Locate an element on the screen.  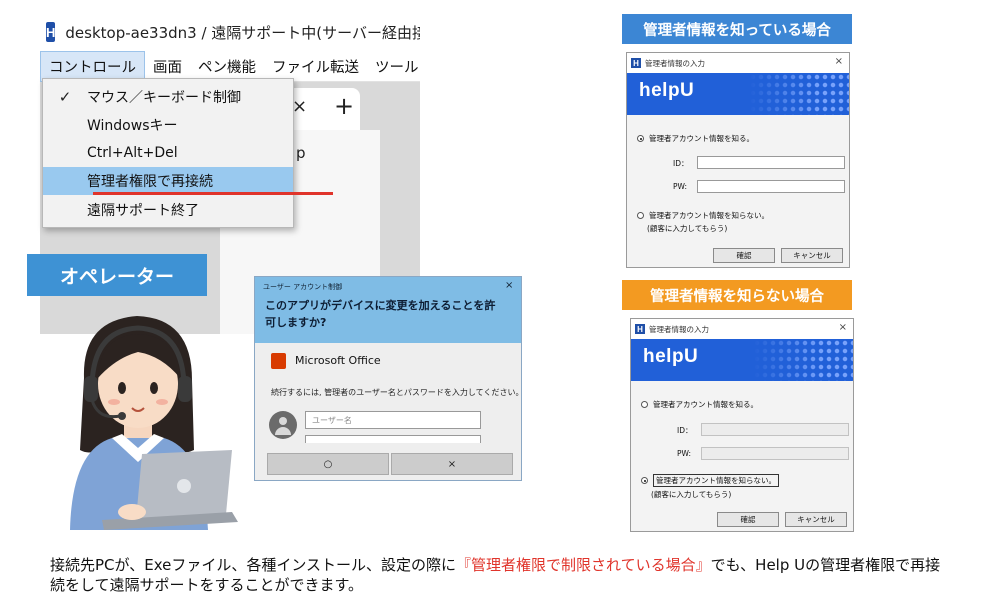
menu-item-mouse-keyboard: ✓ マウス／キーボード制御 is located at coordinates (168, 97).